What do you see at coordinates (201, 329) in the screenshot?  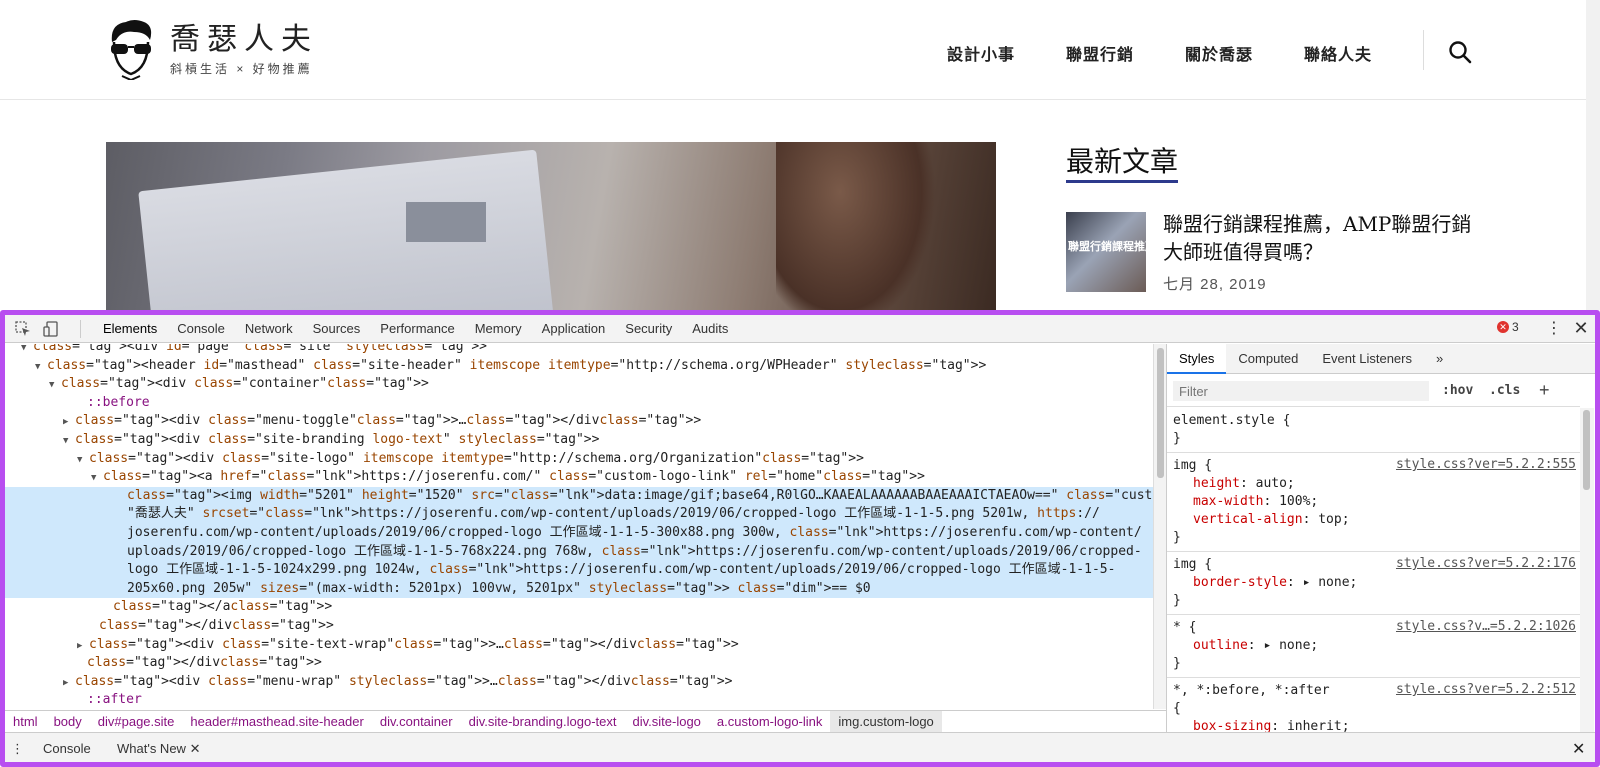 I see `tab-console: Console` at bounding box center [201, 329].